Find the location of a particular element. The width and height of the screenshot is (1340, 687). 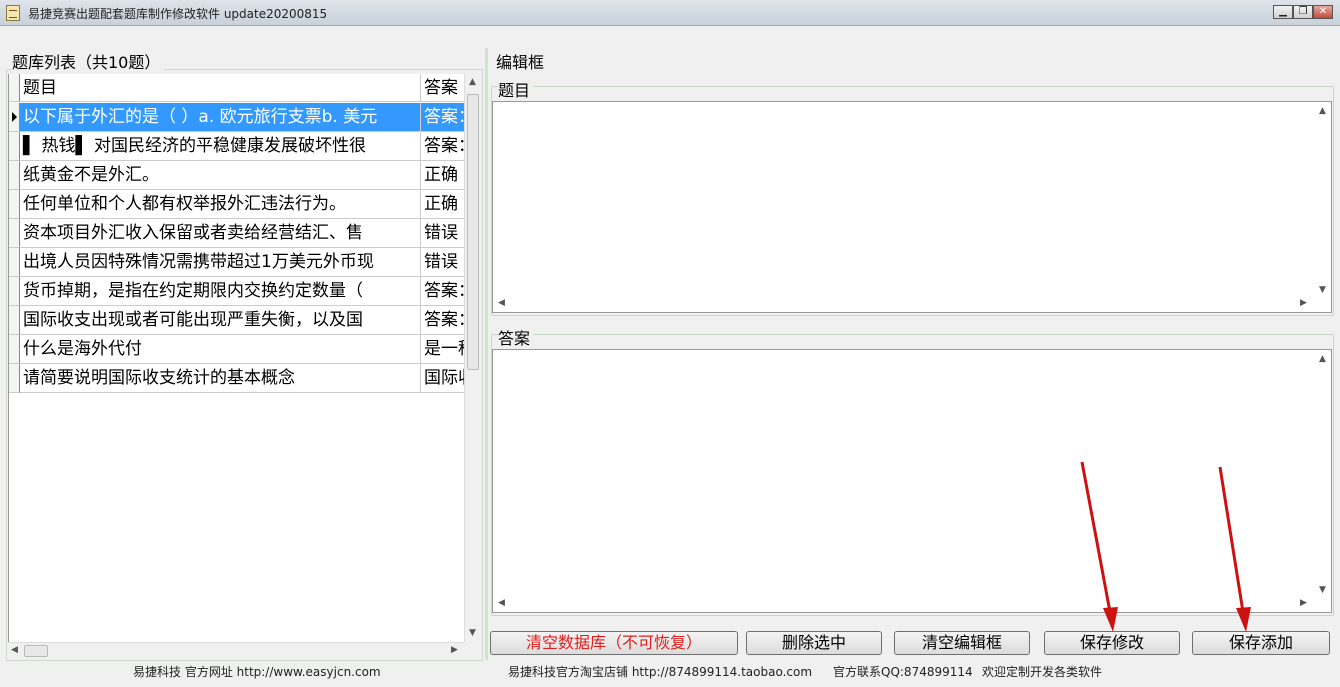

question-cell: 以下属于外汇的是（ ）a. 欧元旅行支票b. 美元 is located at coordinates (220, 117).